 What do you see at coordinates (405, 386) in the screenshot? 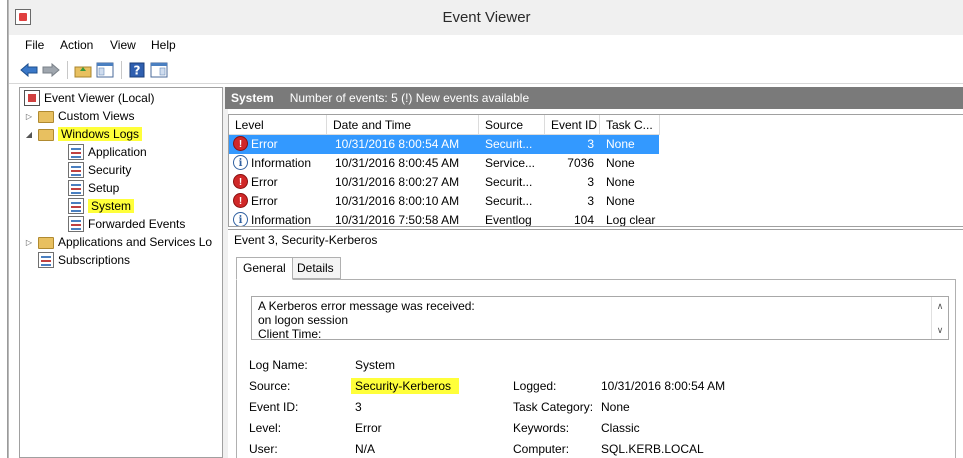
I see `source-value: Security-Kerberos` at bounding box center [405, 386].